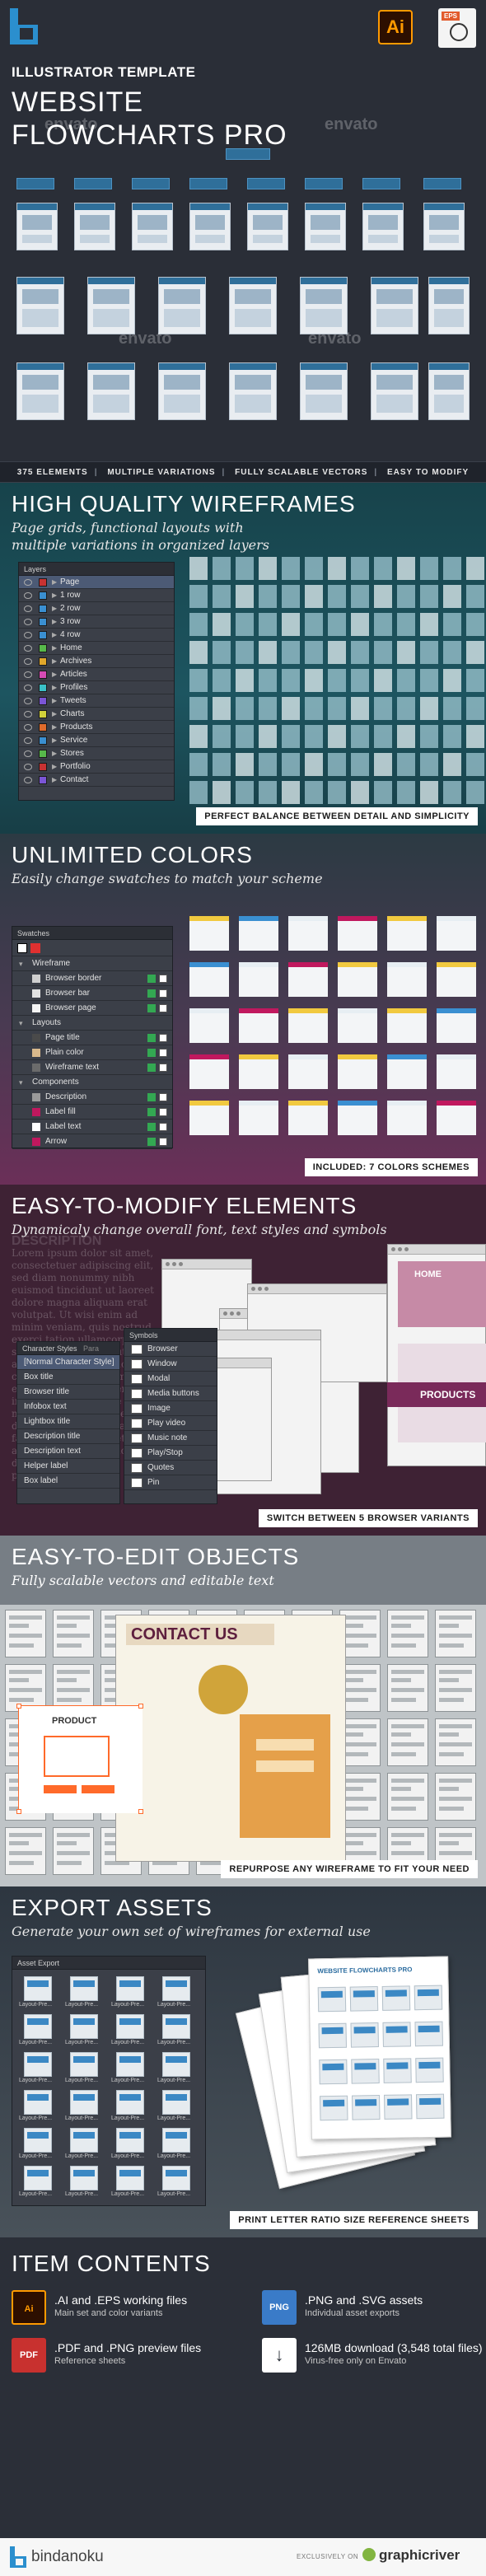 This screenshot has width=486, height=2576. Describe the element at coordinates (68, 1407) in the screenshot. I see `character-style-item: Infobox text` at that location.